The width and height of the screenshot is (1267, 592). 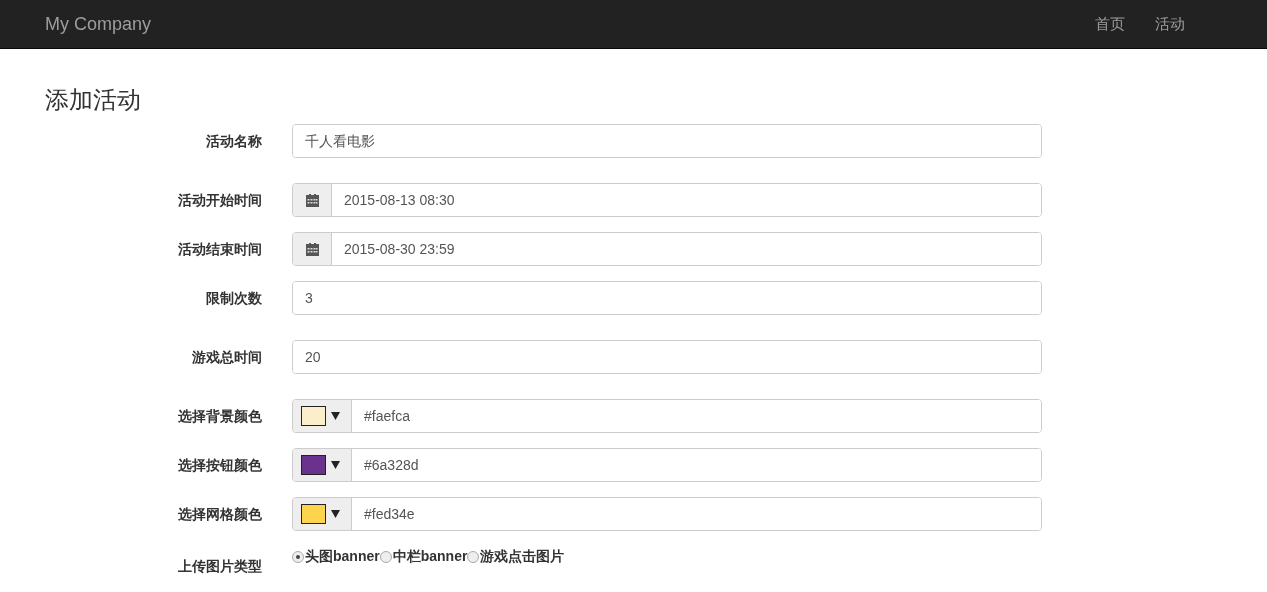 I want to click on radio-option: 中栏banner, so click(x=423, y=556).